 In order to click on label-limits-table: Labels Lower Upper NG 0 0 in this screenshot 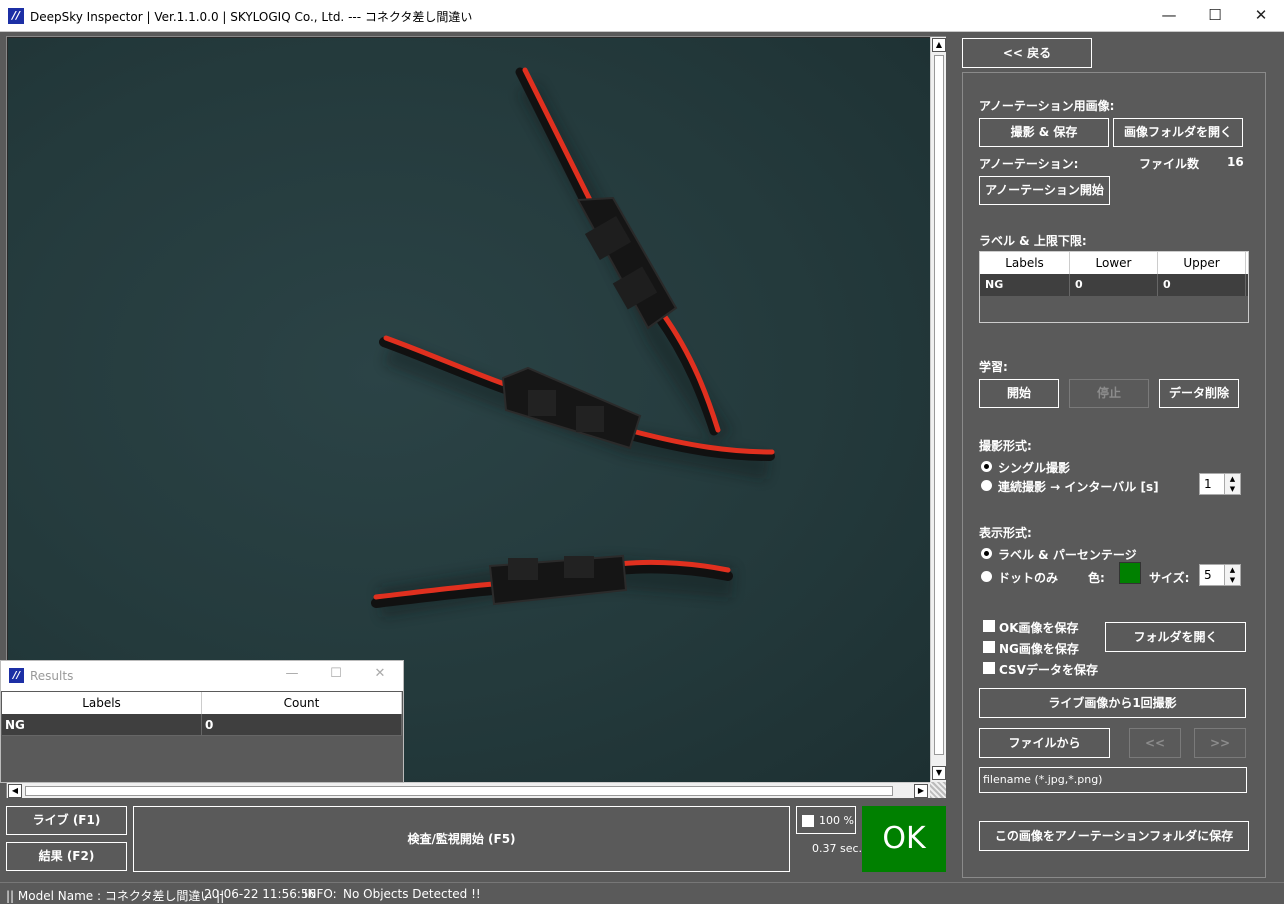, I will do `click(1114, 287)`.